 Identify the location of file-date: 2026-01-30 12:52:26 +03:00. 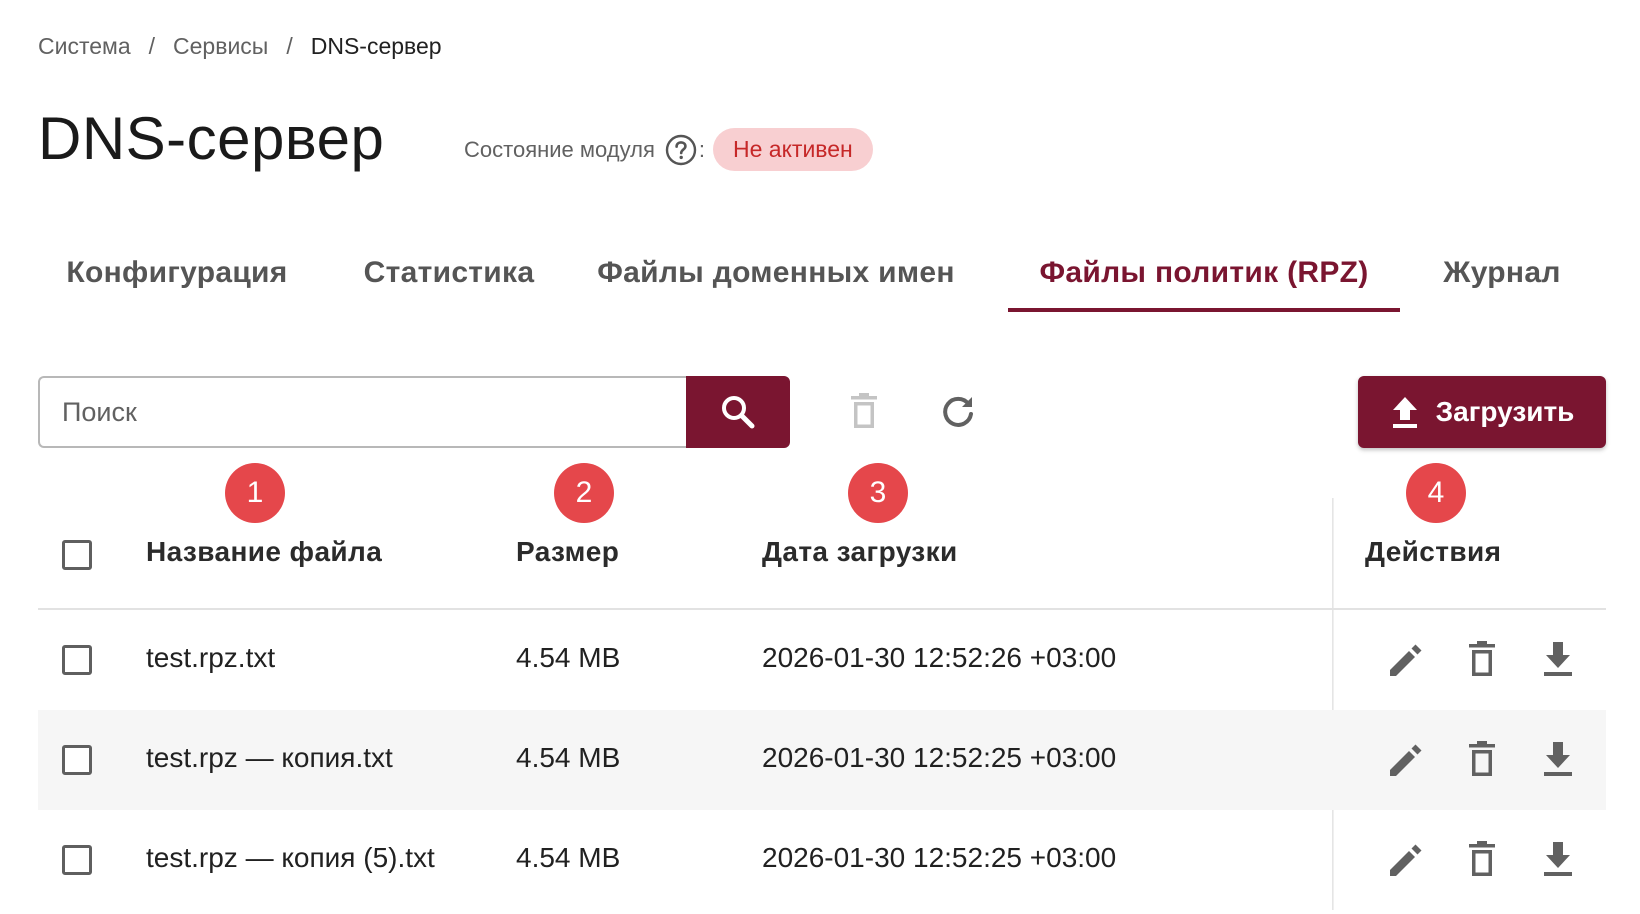
(939, 657).